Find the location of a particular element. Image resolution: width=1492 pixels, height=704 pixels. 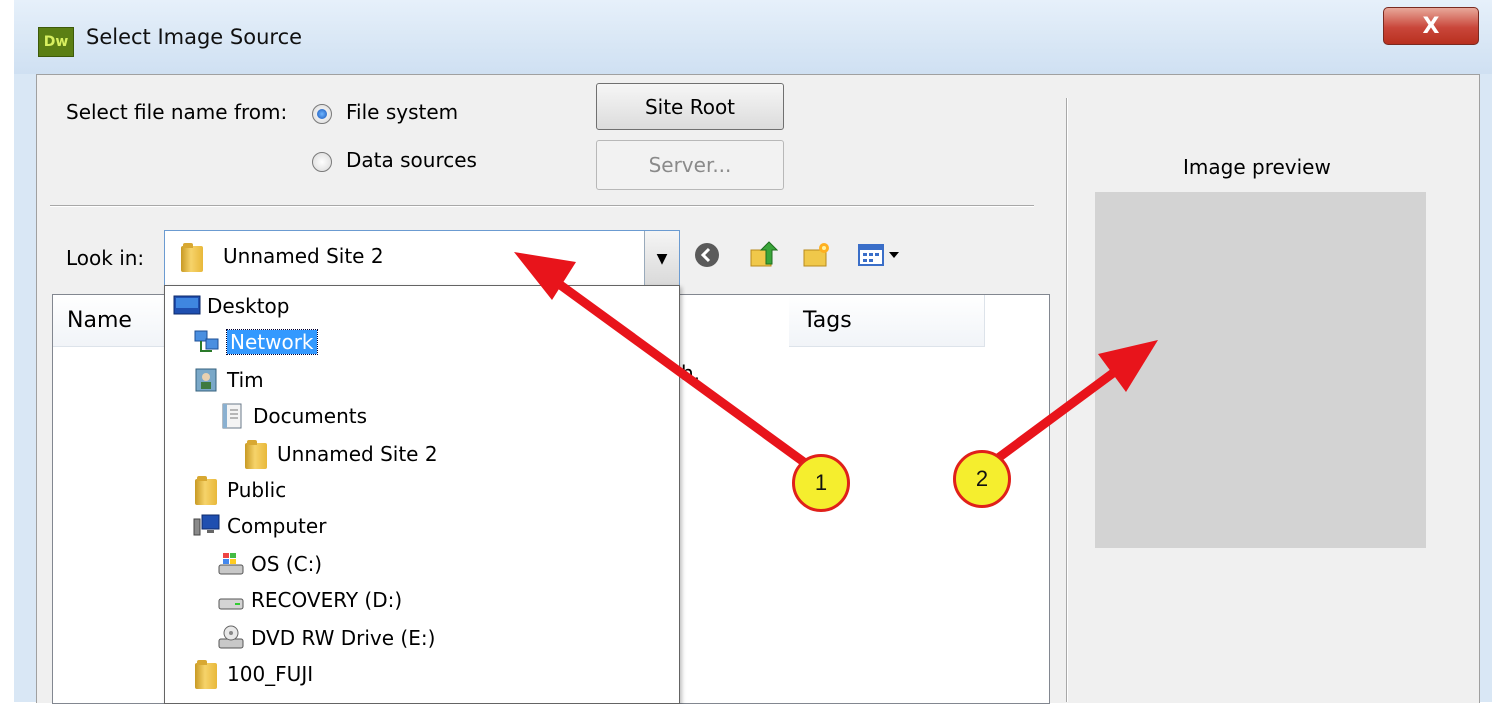

close-icon: X is located at coordinates (1431, 26).